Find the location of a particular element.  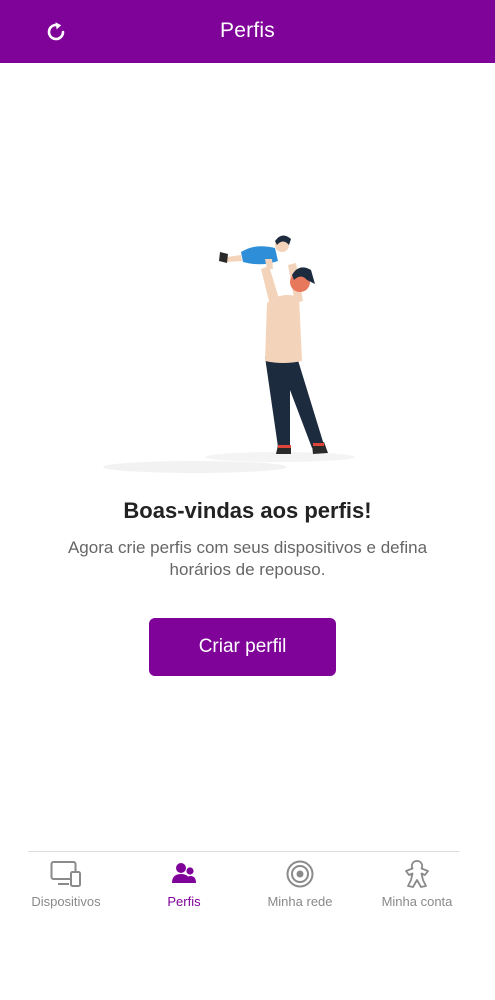

network-icon is located at coordinates (300, 874).